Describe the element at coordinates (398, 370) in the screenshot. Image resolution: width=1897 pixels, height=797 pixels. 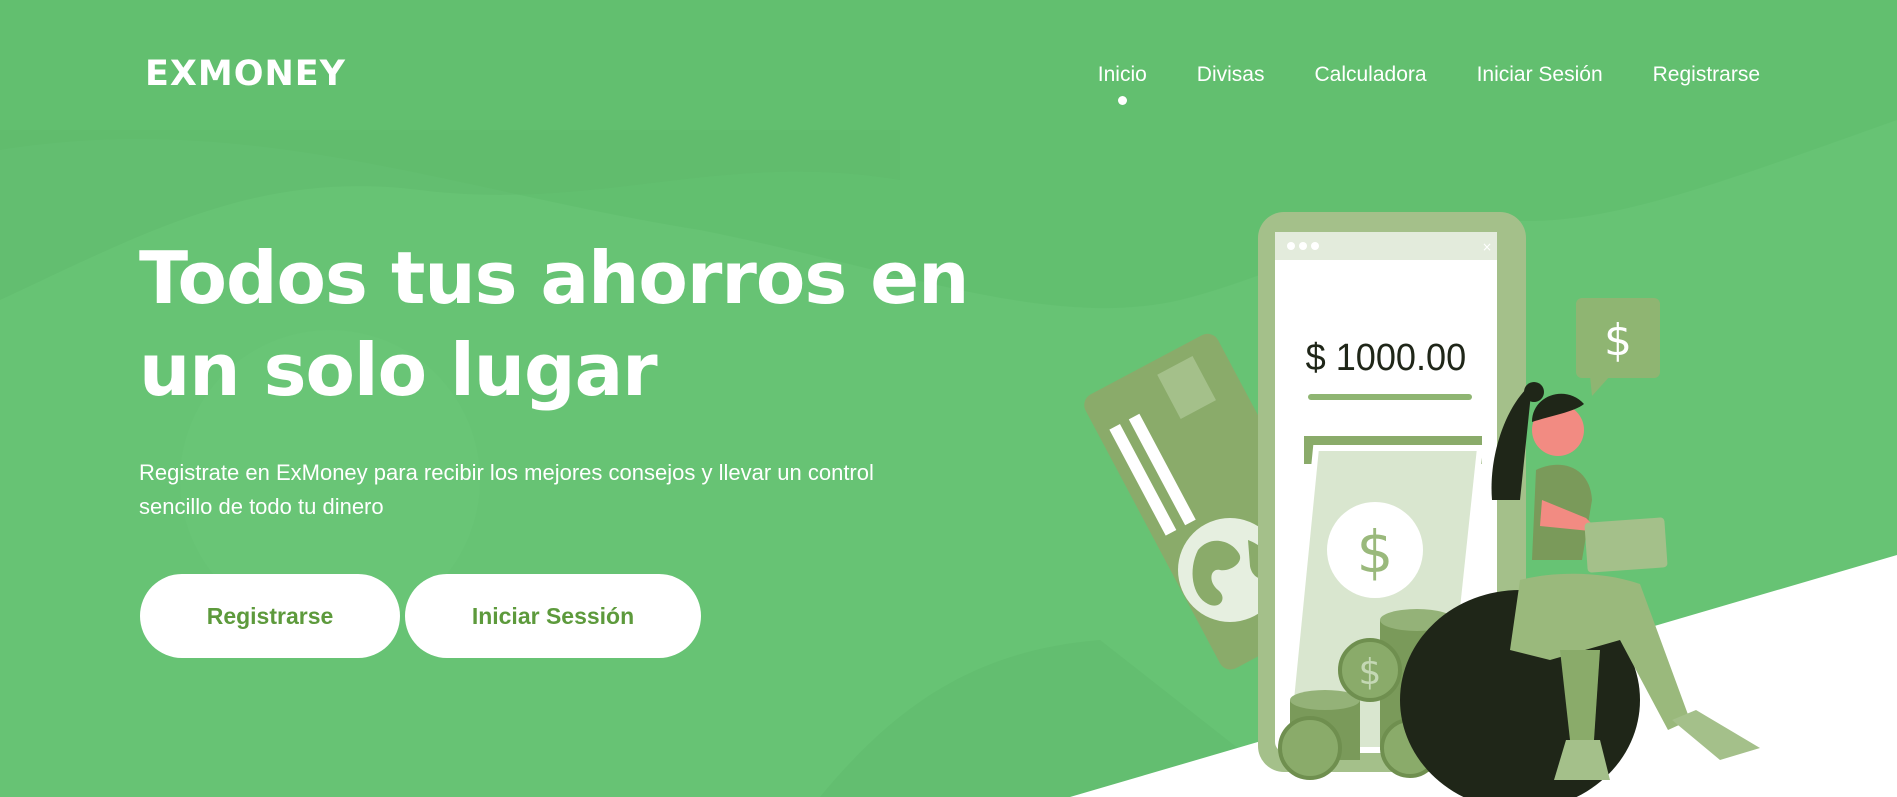
I see `hero-title-line-2: un solo lugar` at that location.